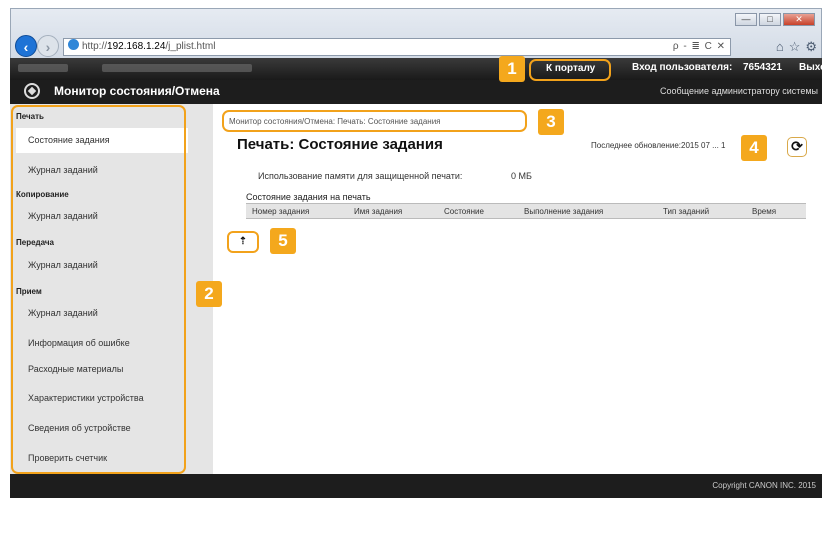  Describe the element at coordinates (26, 46) in the screenshot. I see `back-button: ‹` at that location.